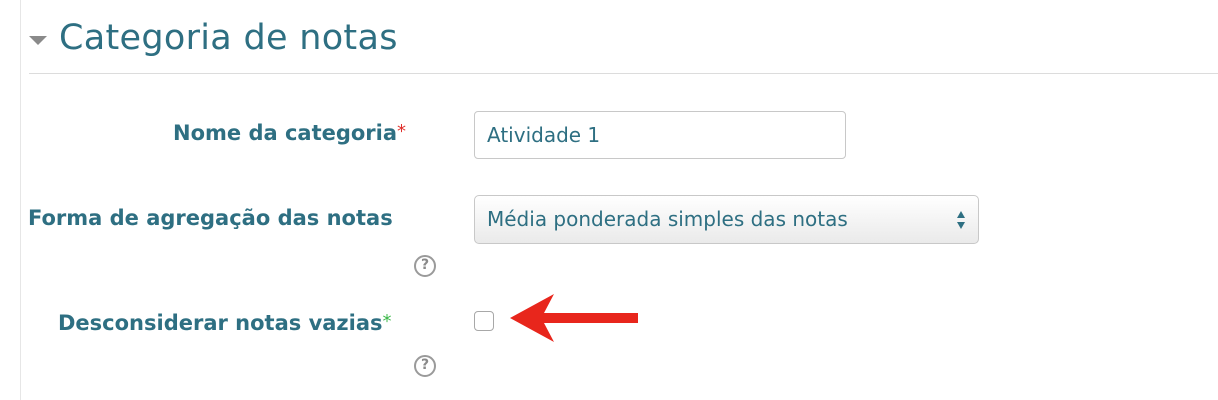  I want to click on advanced-marker: *, so click(387, 321).